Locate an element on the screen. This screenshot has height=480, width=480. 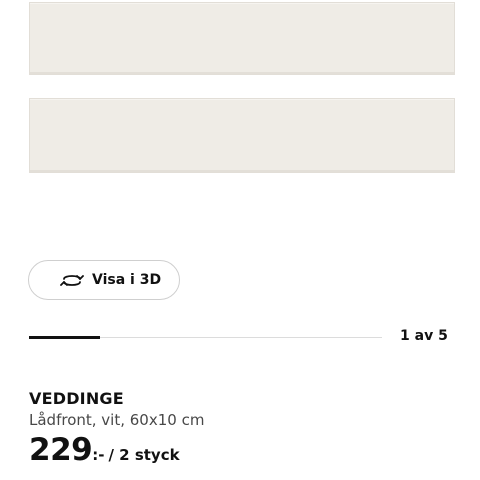
gallery-progress-fill is located at coordinates (64, 337).